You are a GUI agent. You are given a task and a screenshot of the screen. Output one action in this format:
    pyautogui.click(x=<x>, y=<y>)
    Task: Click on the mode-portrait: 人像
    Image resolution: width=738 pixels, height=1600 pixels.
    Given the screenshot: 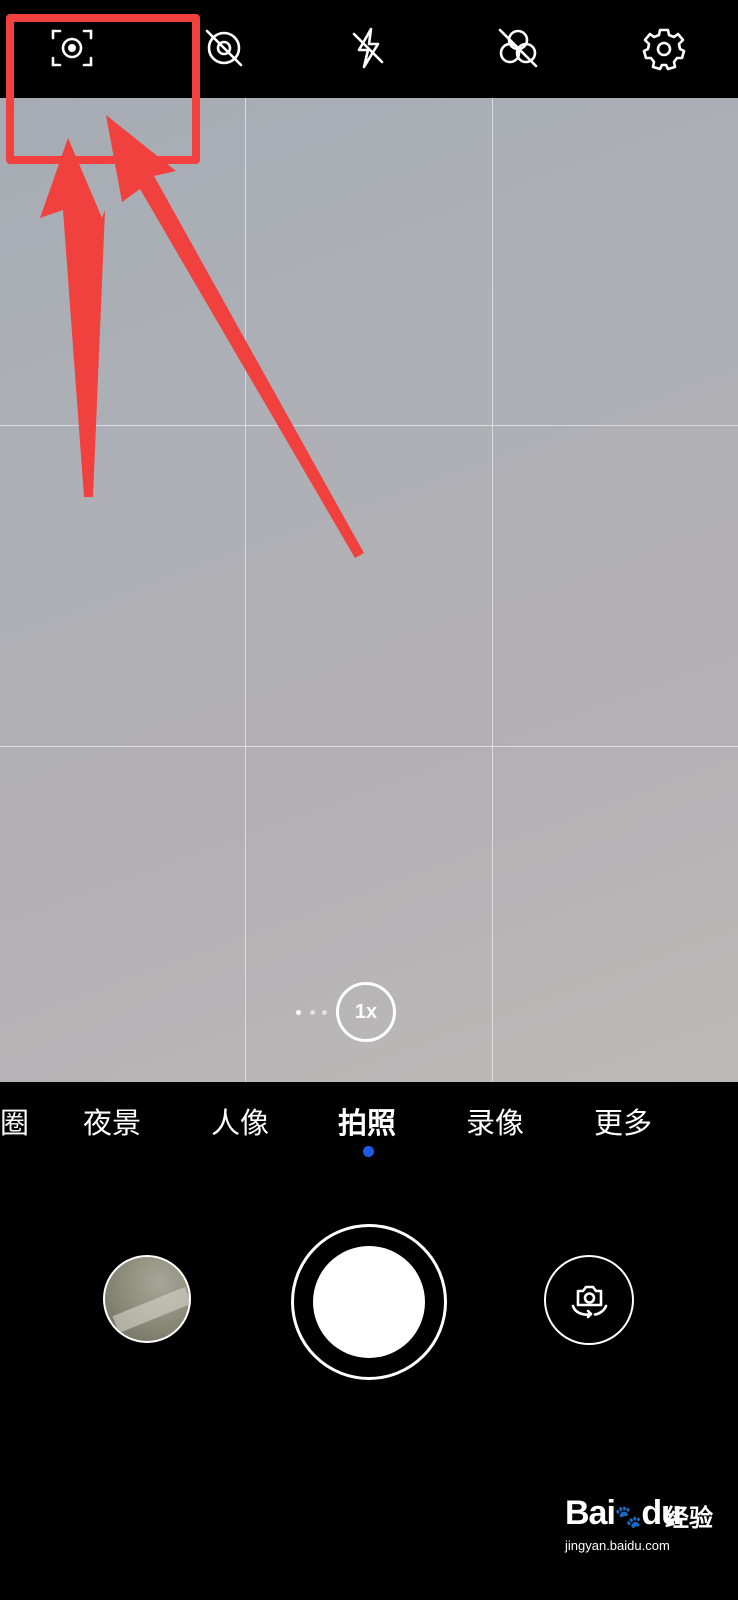 What is the action you would take?
    pyautogui.click(x=240, y=1121)
    